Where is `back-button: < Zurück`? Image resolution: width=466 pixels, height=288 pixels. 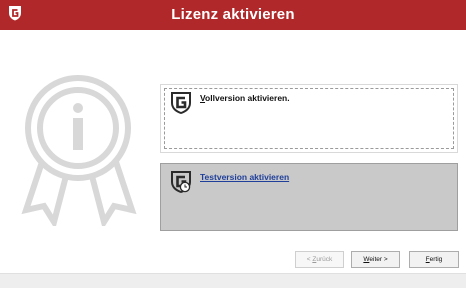 back-button: < Zurück is located at coordinates (319, 259).